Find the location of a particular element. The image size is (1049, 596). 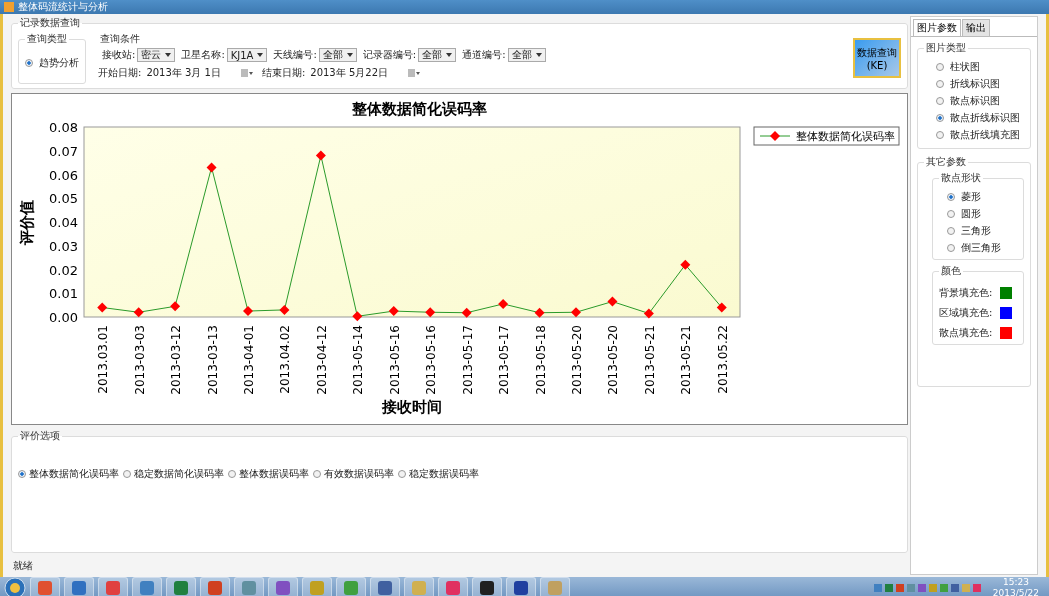

y-tick-label: 0.02 is located at coordinates (63, 270).